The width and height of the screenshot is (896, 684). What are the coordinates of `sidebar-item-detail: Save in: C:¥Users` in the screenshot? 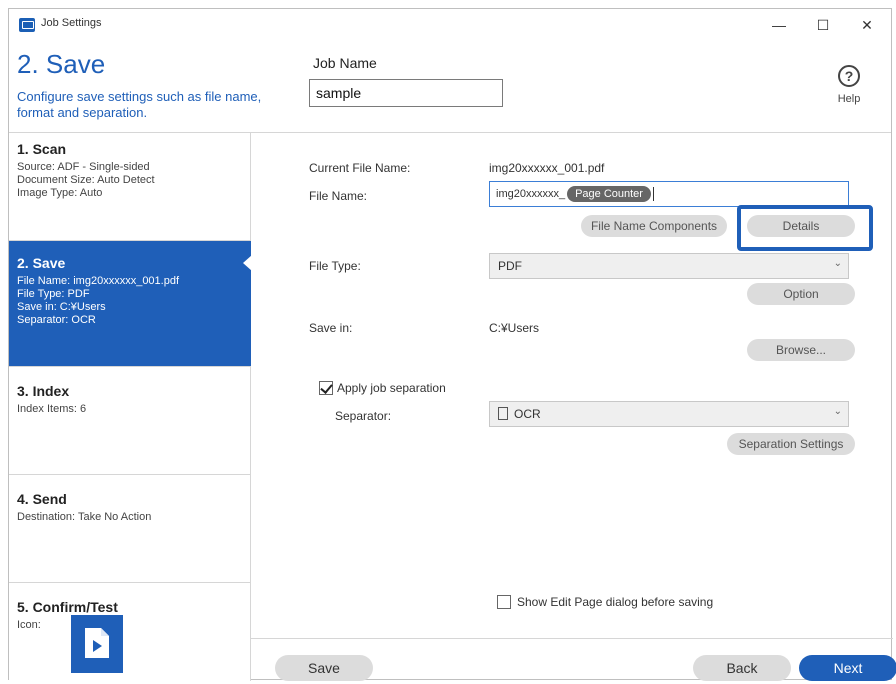 It's located at (61, 307).